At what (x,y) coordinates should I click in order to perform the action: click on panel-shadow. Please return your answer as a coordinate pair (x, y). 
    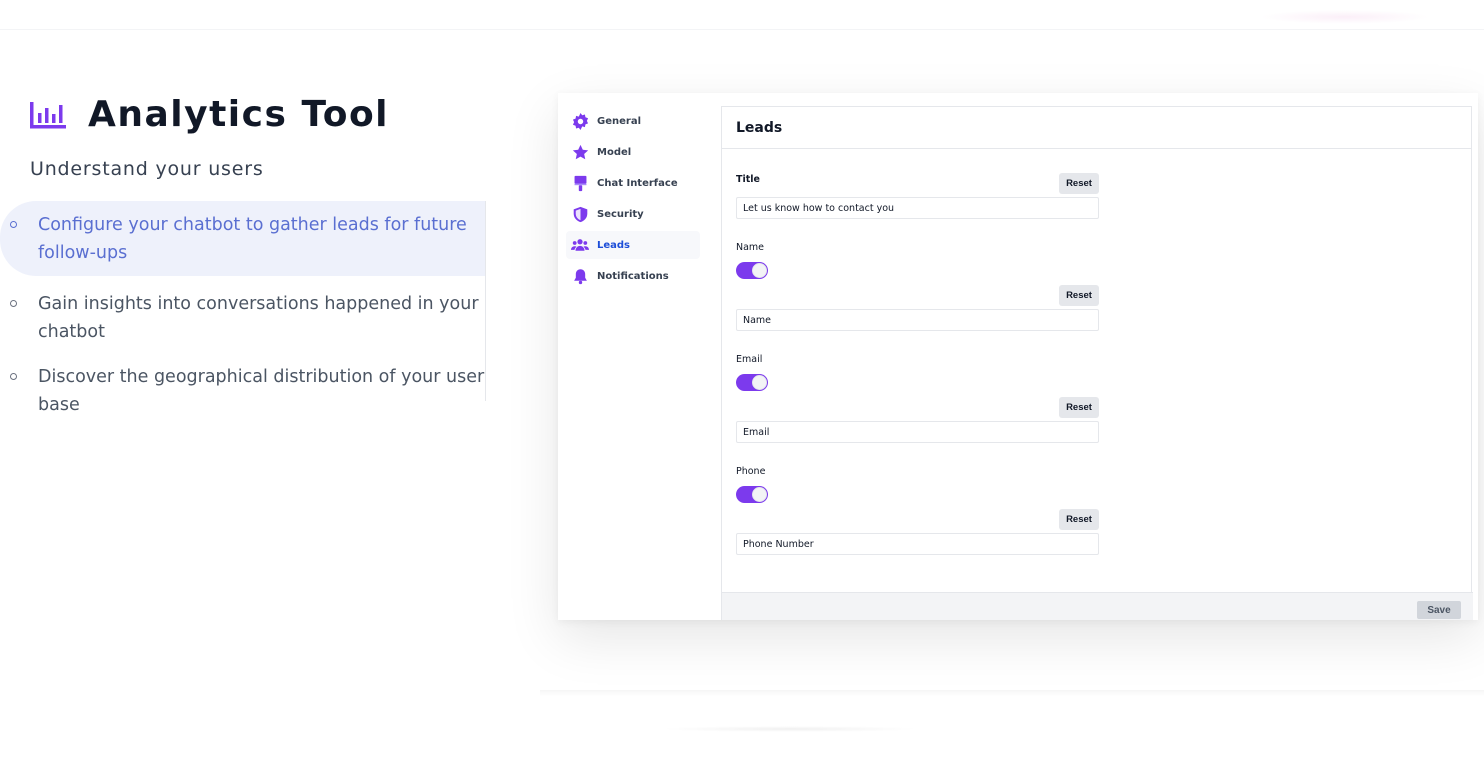
    Looking at the image, I should click on (1012, 693).